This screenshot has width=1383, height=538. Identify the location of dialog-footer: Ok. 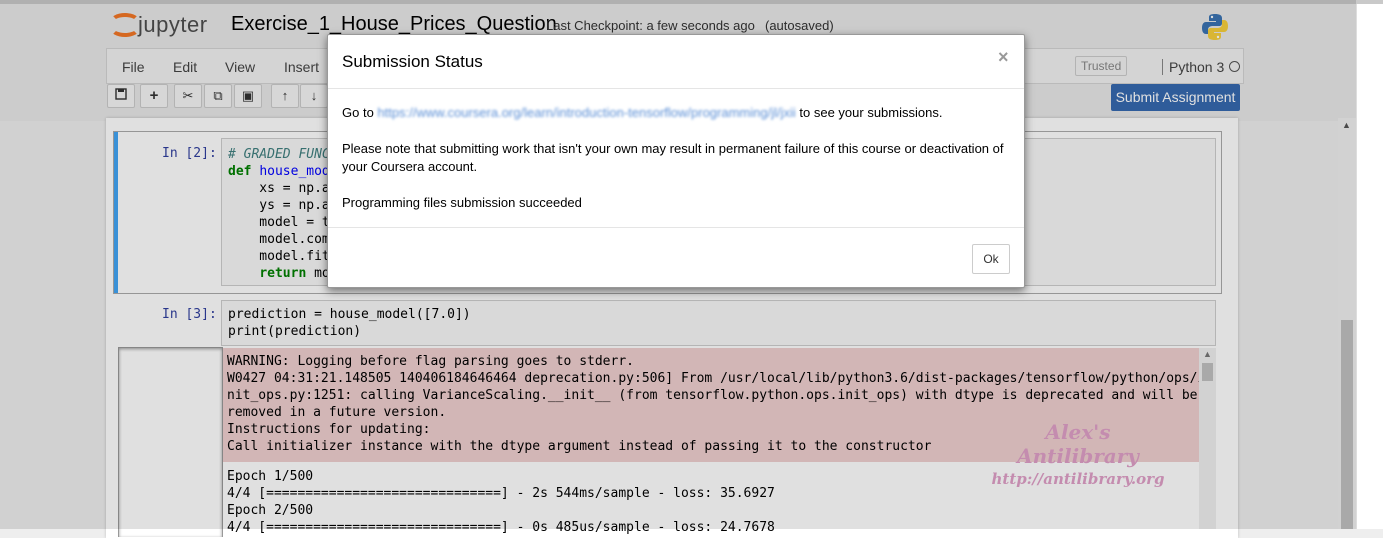
(676, 257).